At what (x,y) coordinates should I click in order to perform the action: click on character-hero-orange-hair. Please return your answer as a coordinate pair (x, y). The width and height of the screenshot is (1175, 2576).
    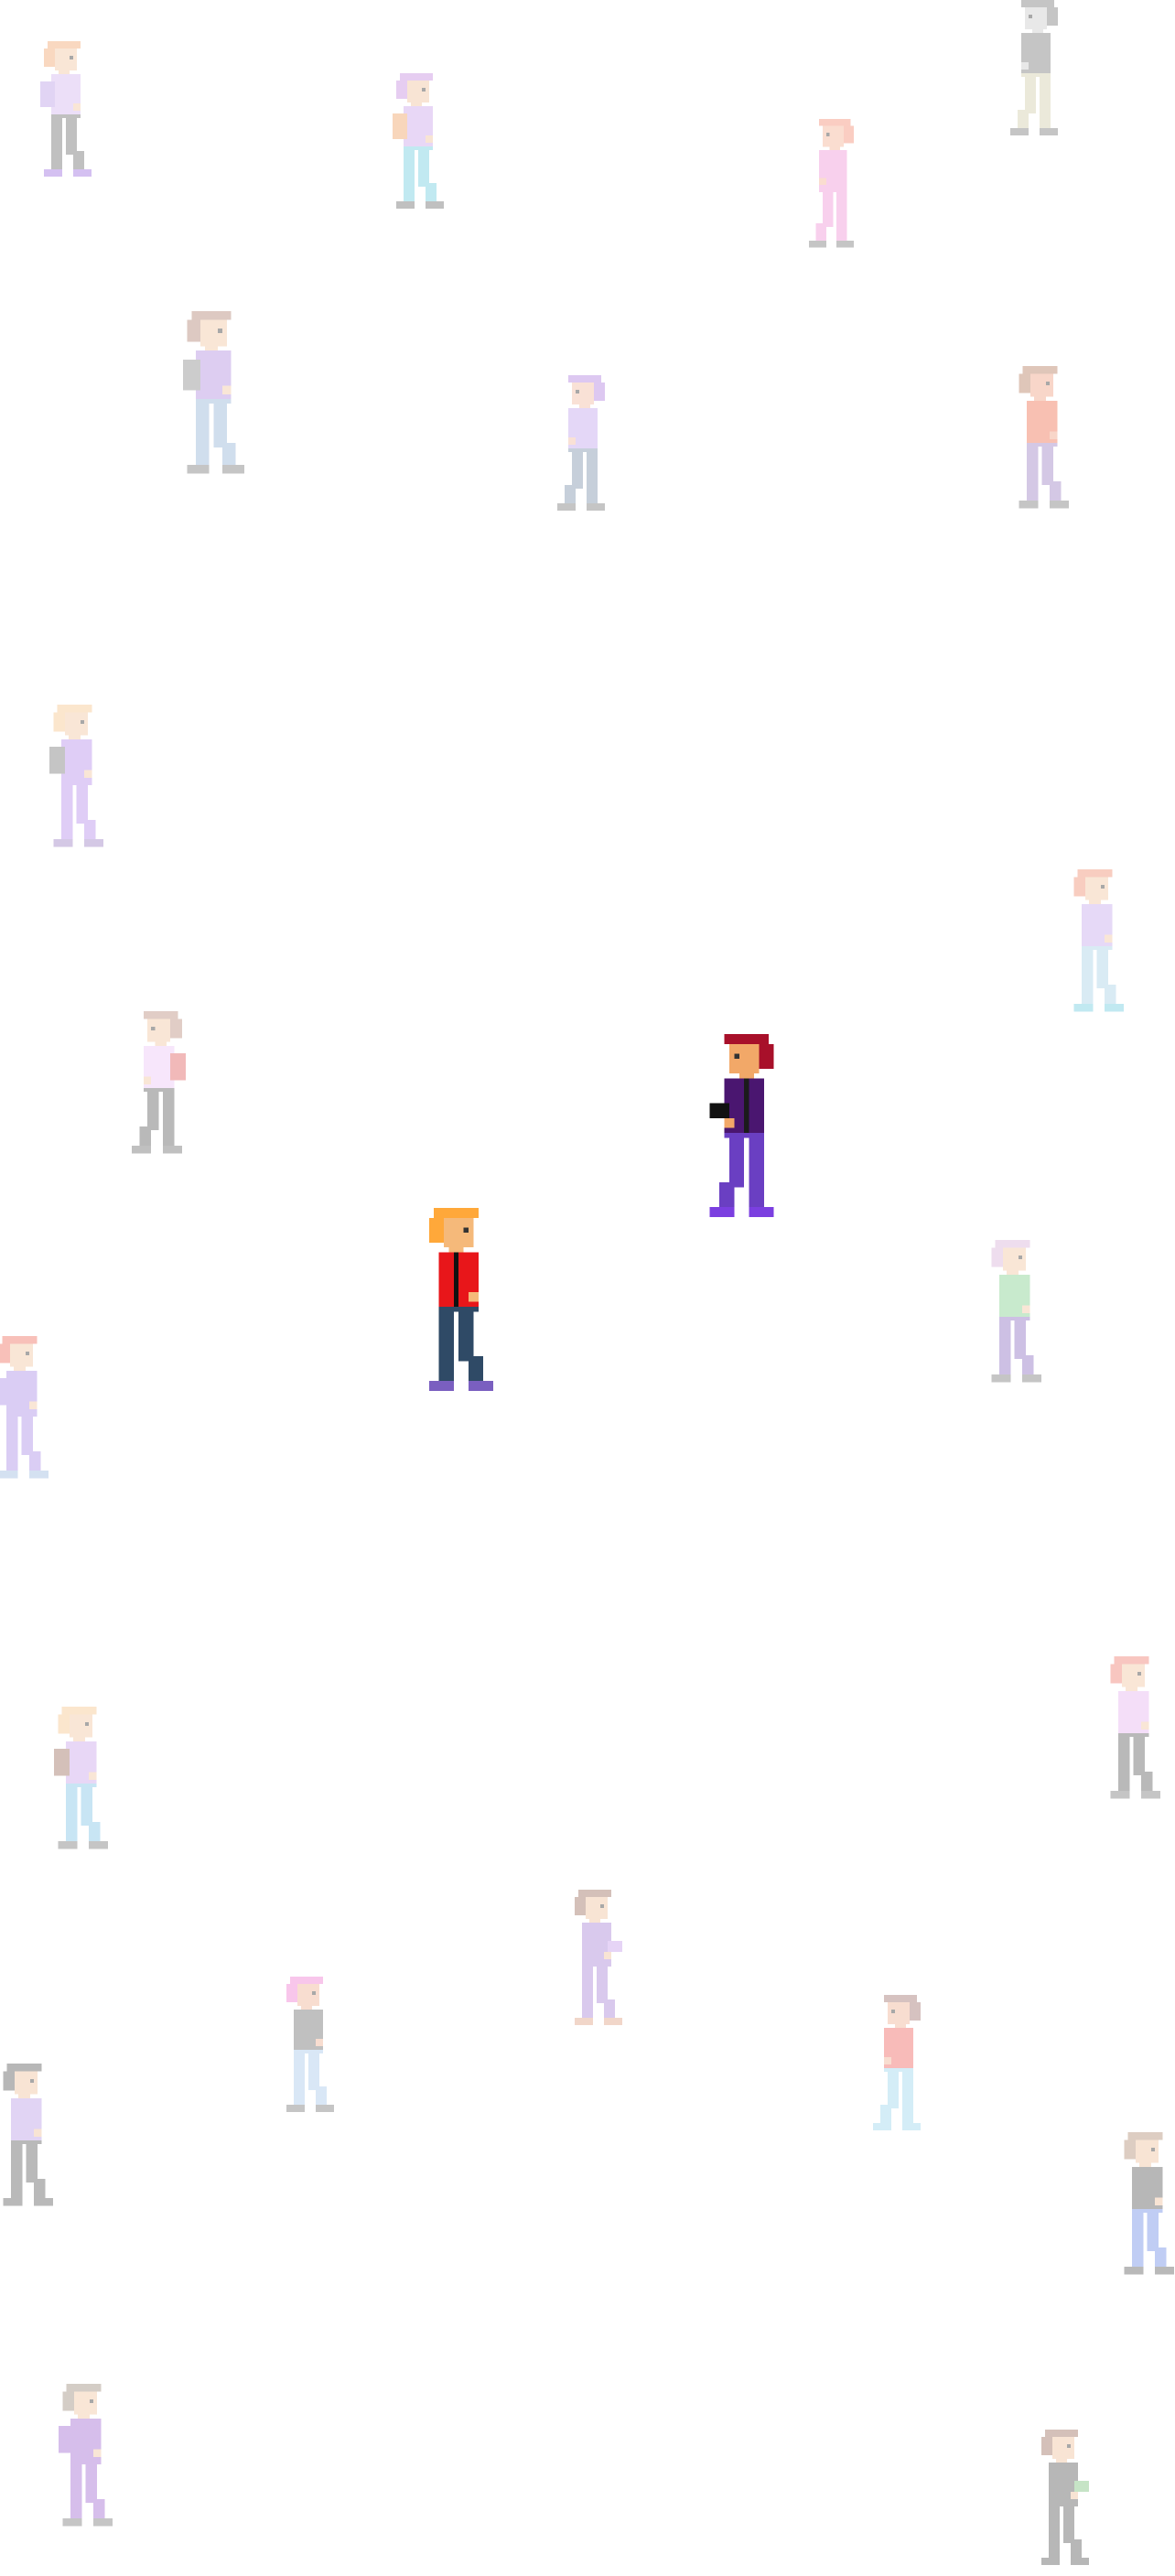
    Looking at the image, I should click on (458, 1307).